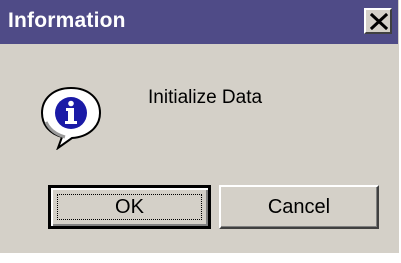 Image resolution: width=401 pixels, height=263 pixels. I want to click on ok-button-label: OK, so click(129, 207).